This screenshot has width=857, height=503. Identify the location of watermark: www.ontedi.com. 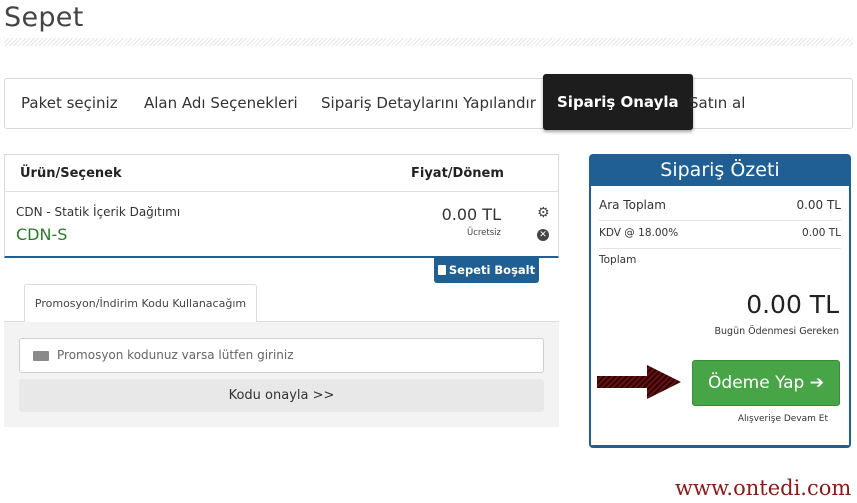
(763, 488).